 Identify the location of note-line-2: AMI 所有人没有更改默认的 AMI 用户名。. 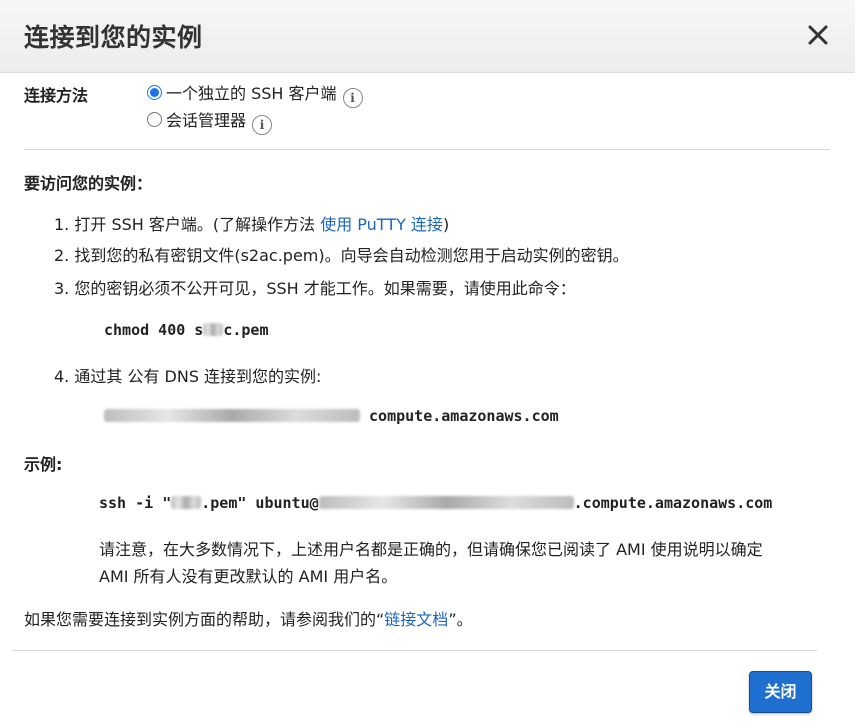
(248, 576).